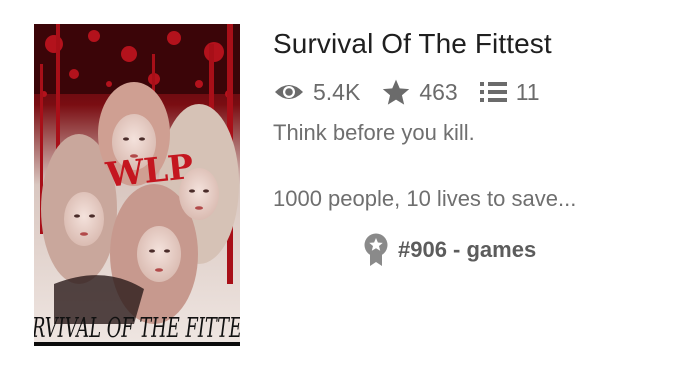 The width and height of the screenshot is (676, 371). What do you see at coordinates (438, 92) in the screenshot?
I see `votes-count: 463` at bounding box center [438, 92].